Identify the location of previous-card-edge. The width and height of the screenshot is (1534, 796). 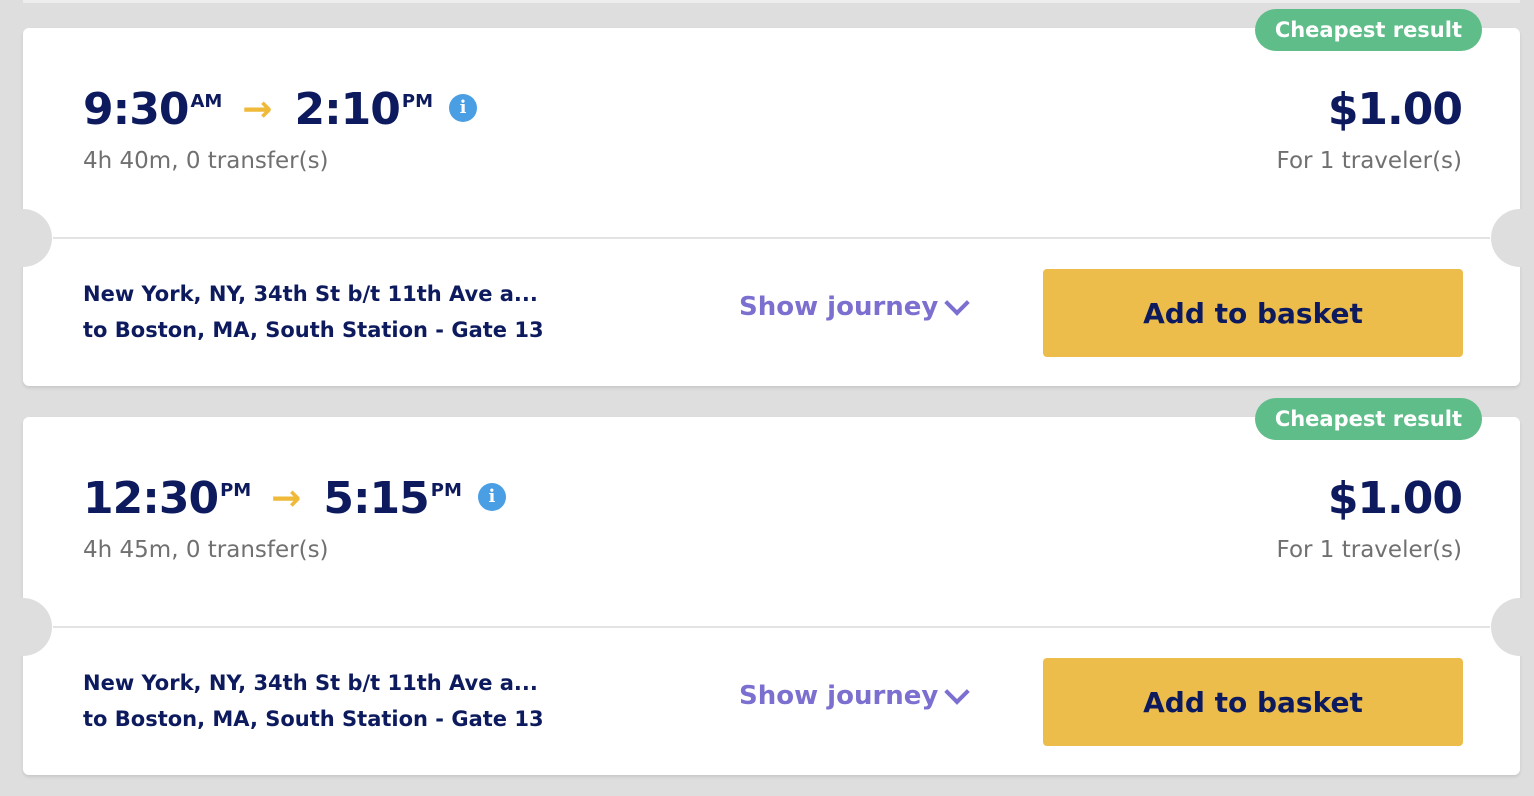
(771, 1).